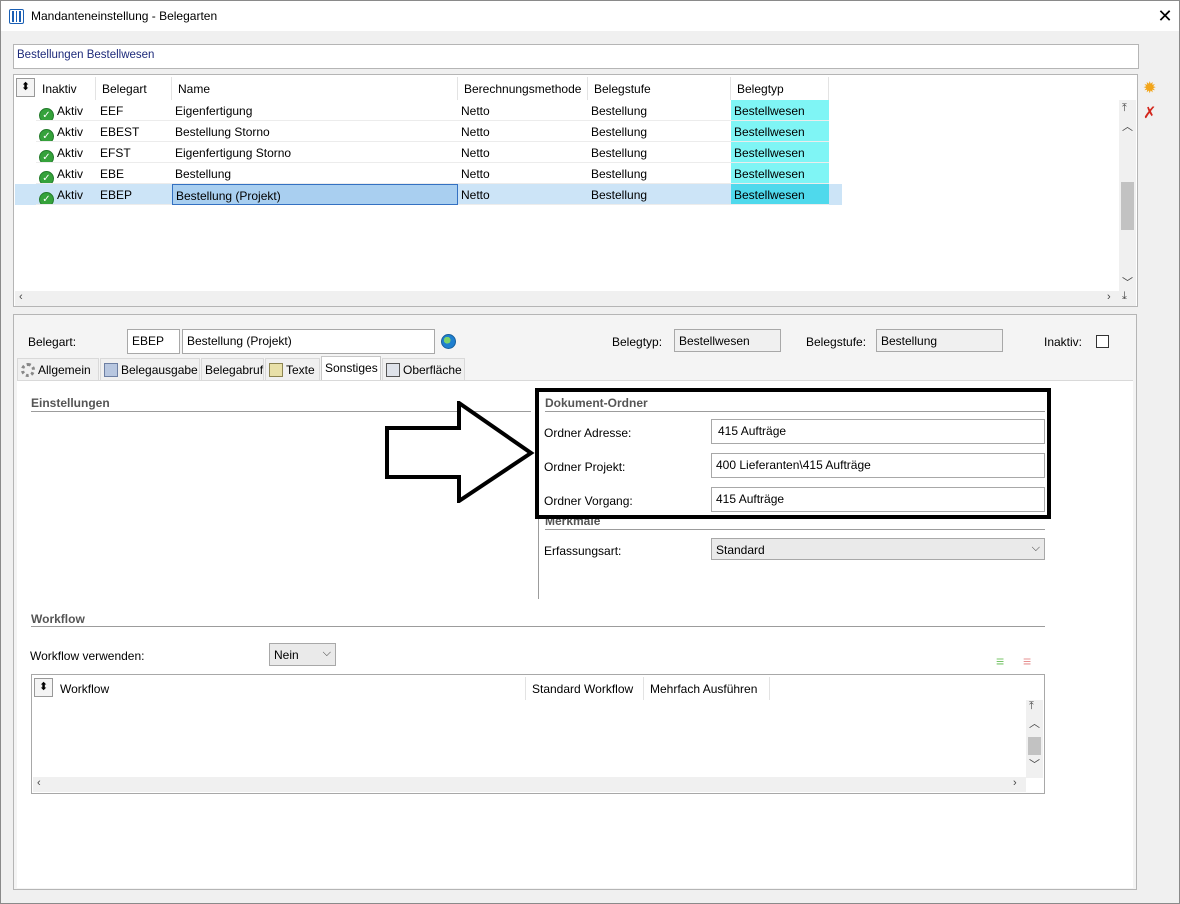 The image size is (1180, 904). What do you see at coordinates (153, 341) in the screenshot?
I see `belegart-code-field: EBEP` at bounding box center [153, 341].